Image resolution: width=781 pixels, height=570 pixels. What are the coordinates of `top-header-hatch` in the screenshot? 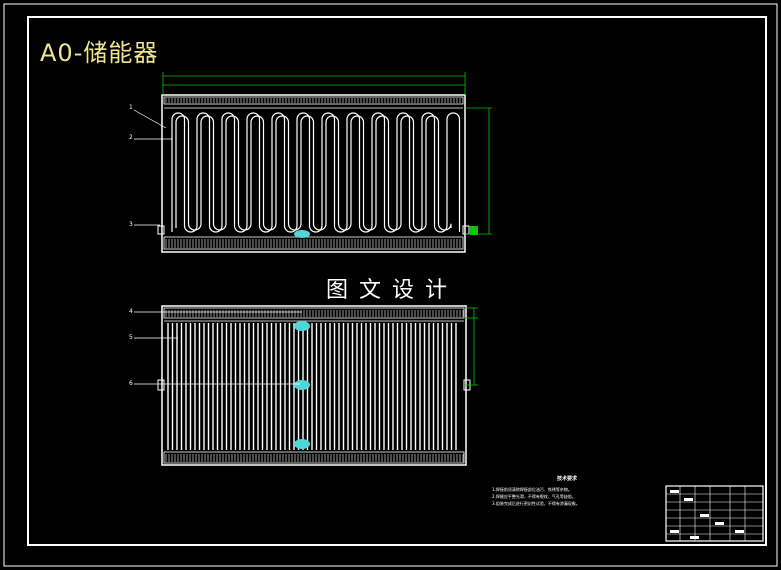 It's located at (313, 100).